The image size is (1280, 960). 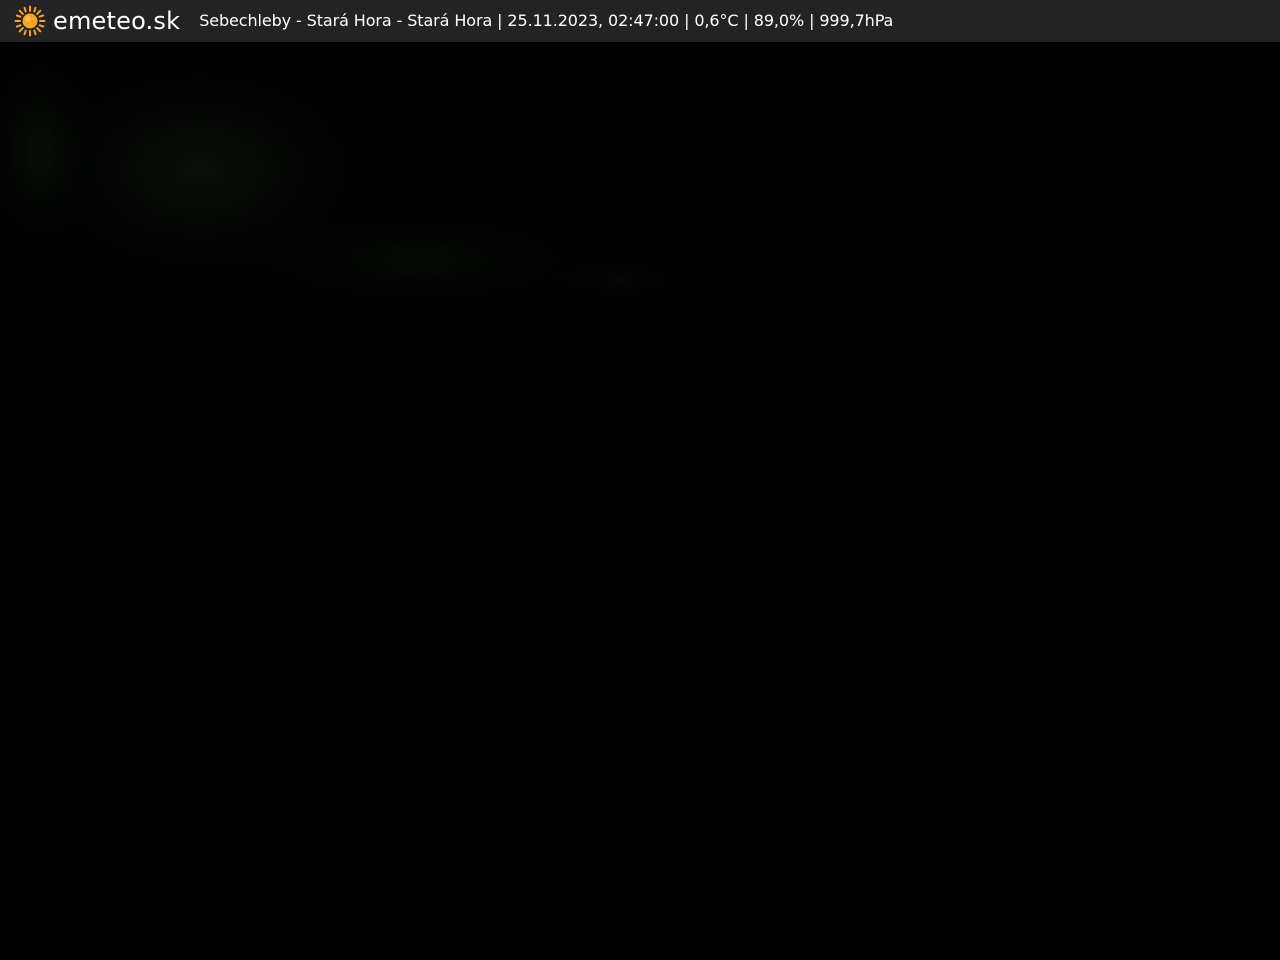 I want to click on timestamp: 25.11.2023, 02:47:00, so click(x=593, y=20).